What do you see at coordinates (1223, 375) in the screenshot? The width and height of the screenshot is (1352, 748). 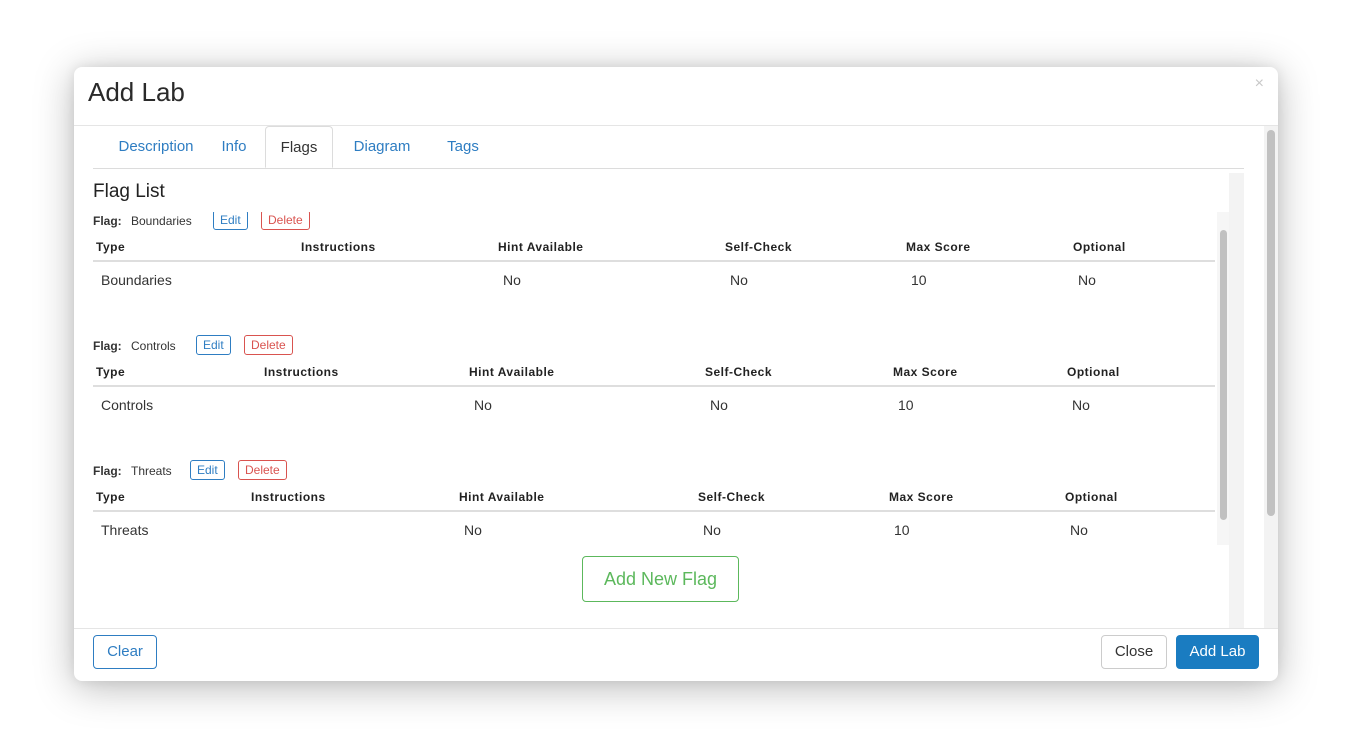 I see `flag-list-scrollbar-thumb` at bounding box center [1223, 375].